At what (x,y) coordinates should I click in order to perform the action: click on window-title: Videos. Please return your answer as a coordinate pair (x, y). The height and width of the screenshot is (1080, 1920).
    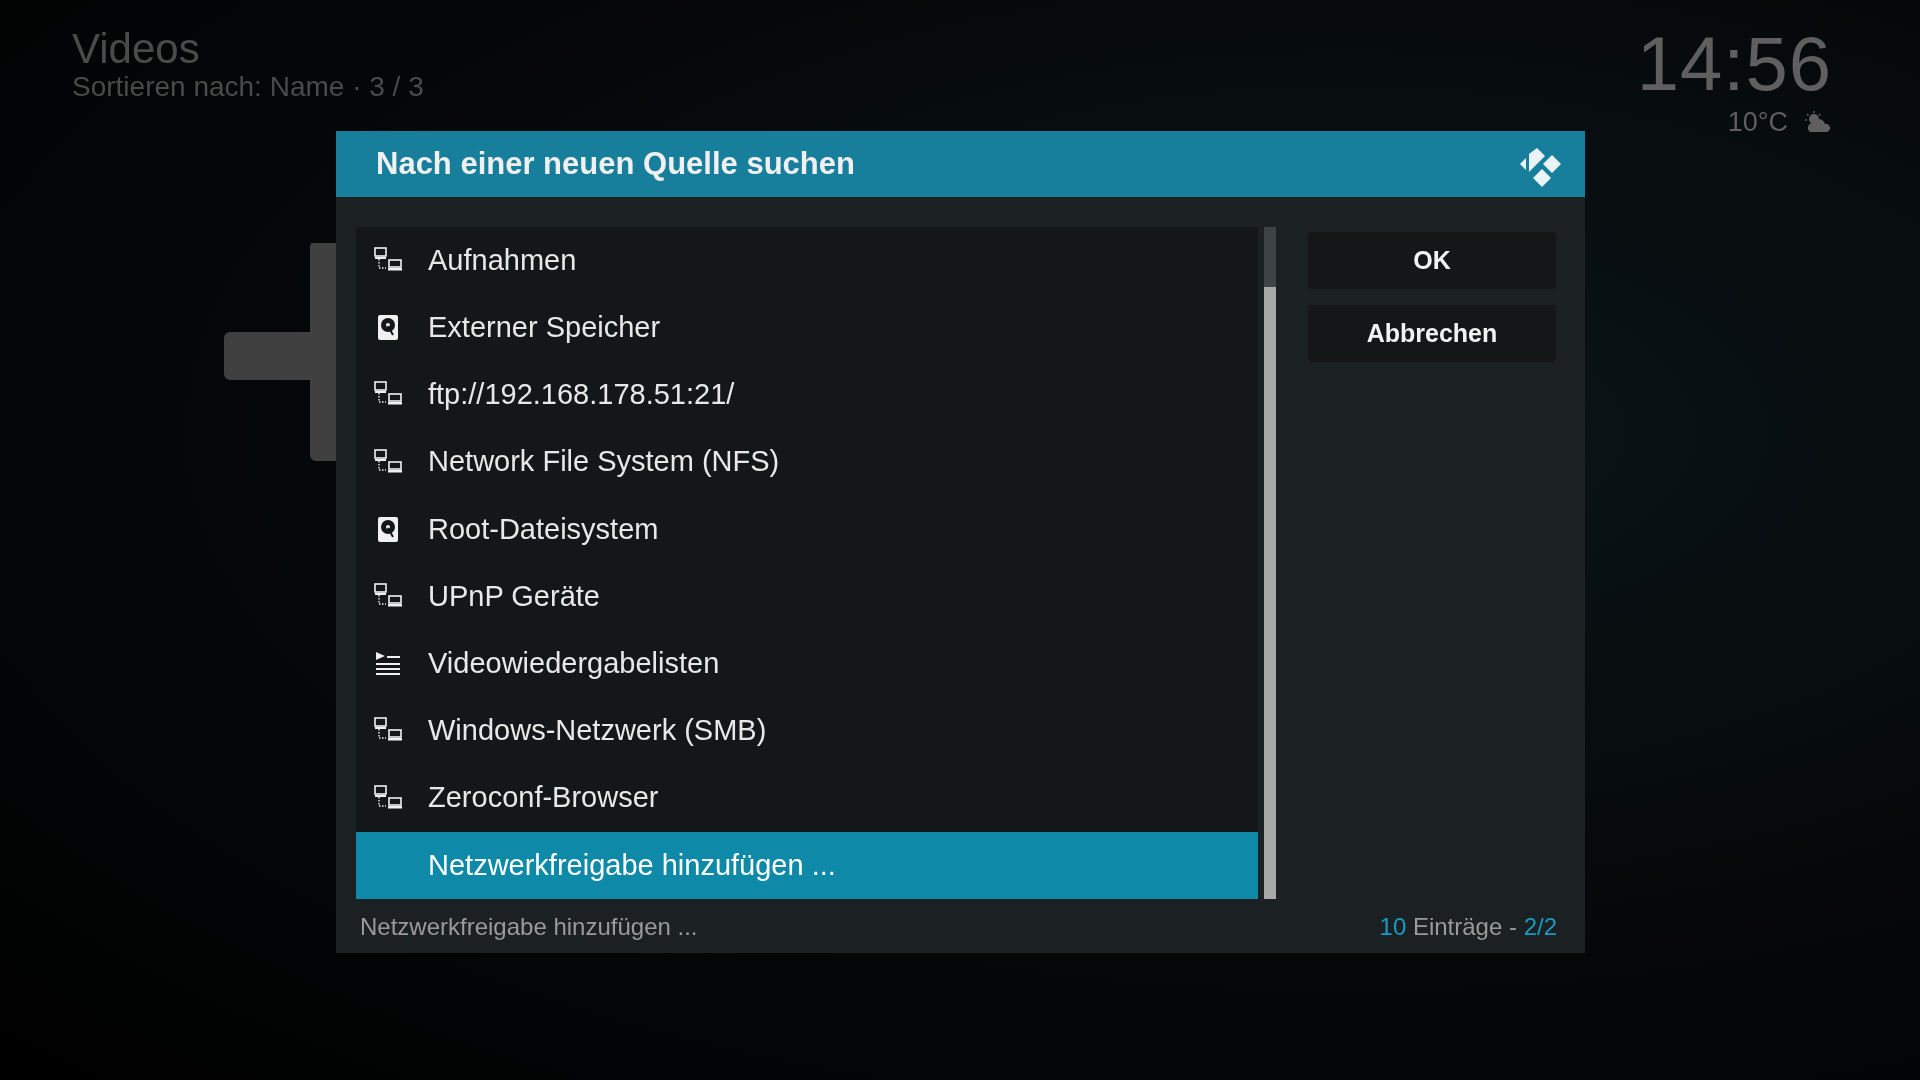
    Looking at the image, I should click on (136, 49).